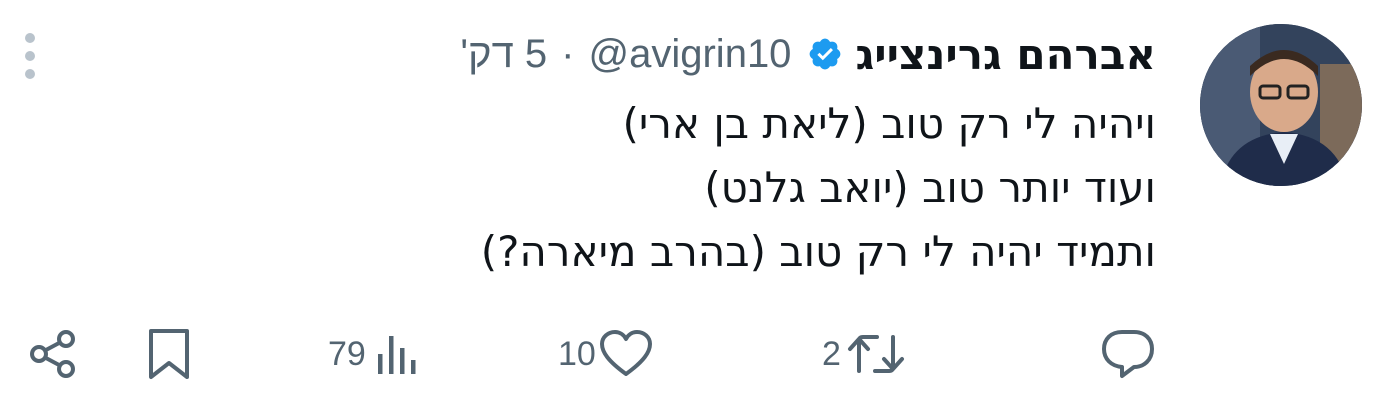 This screenshot has width=1398, height=417. What do you see at coordinates (347, 353) in the screenshot?
I see `views-count: 79` at bounding box center [347, 353].